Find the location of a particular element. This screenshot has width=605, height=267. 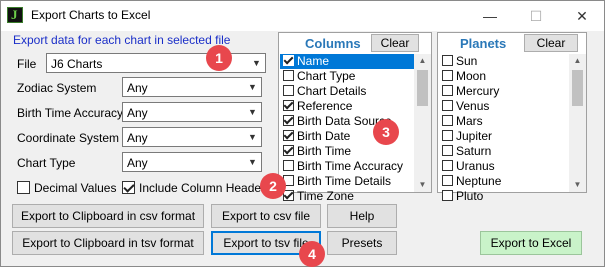

columns-title: Columns is located at coordinates (333, 43).